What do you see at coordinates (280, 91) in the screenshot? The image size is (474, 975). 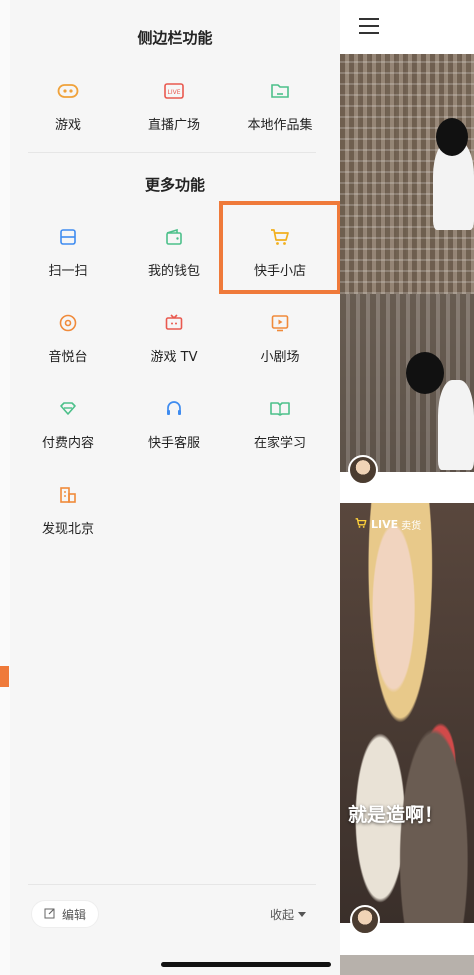 I see `folder-icon` at bounding box center [280, 91].